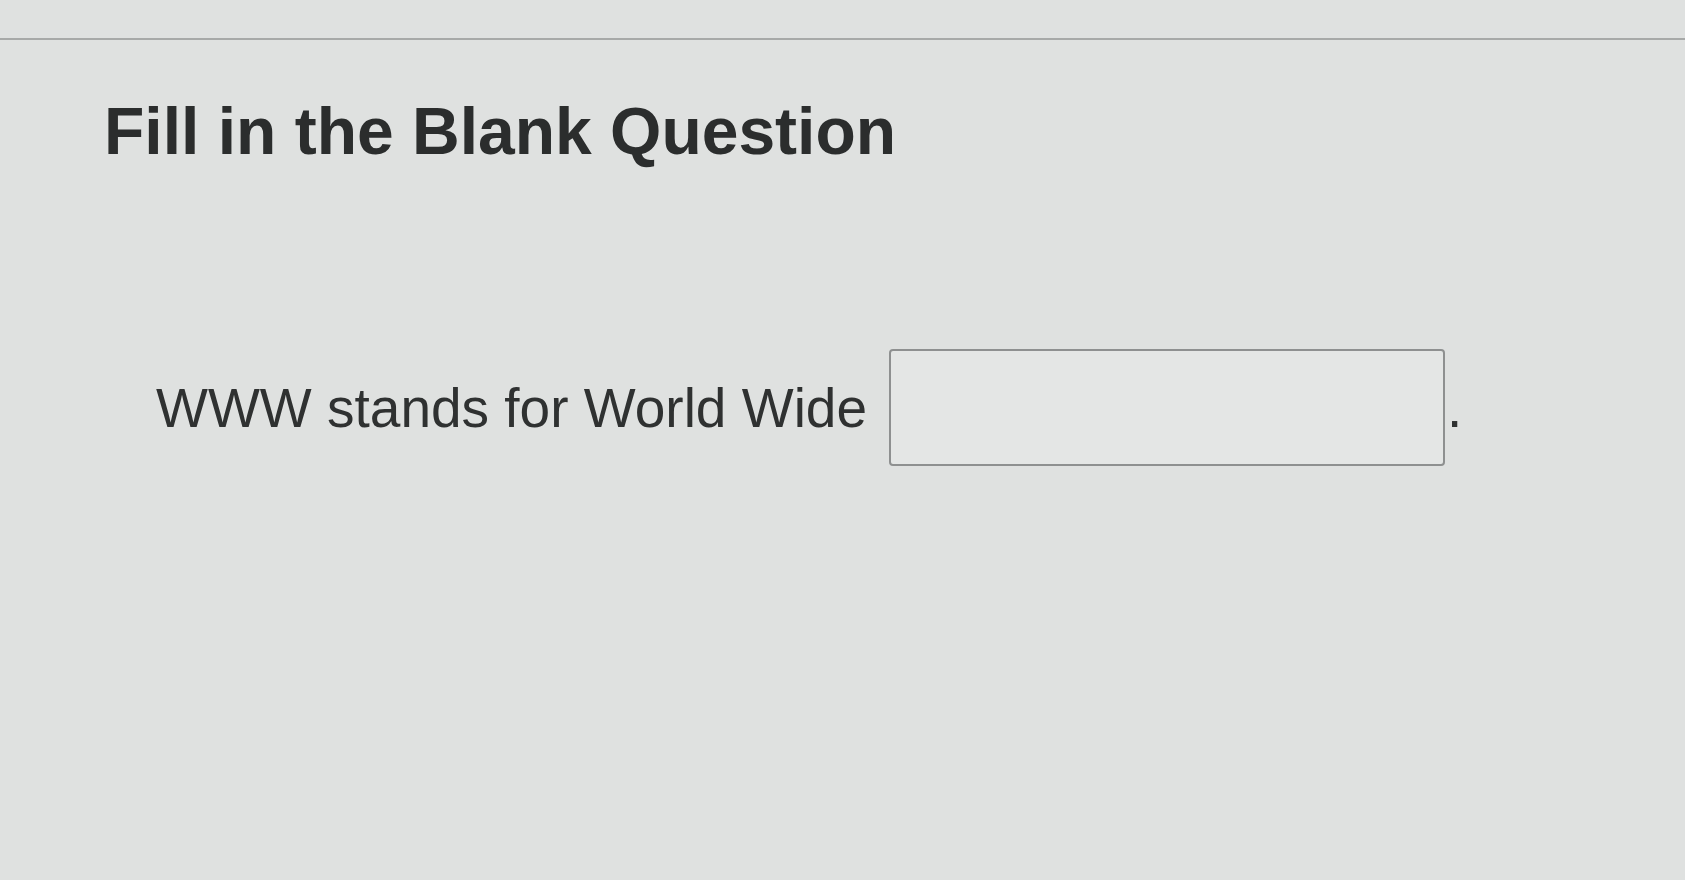 This screenshot has height=880, width=1685. Describe the element at coordinates (512, 408) in the screenshot. I see `question-text: WWW stands for World Wide` at that location.